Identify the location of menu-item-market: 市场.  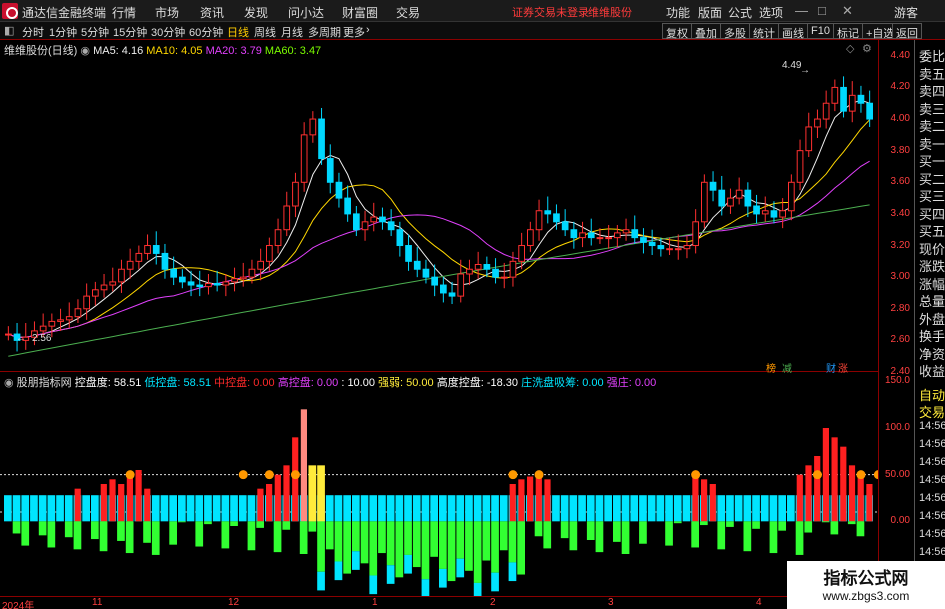
(167, 12).